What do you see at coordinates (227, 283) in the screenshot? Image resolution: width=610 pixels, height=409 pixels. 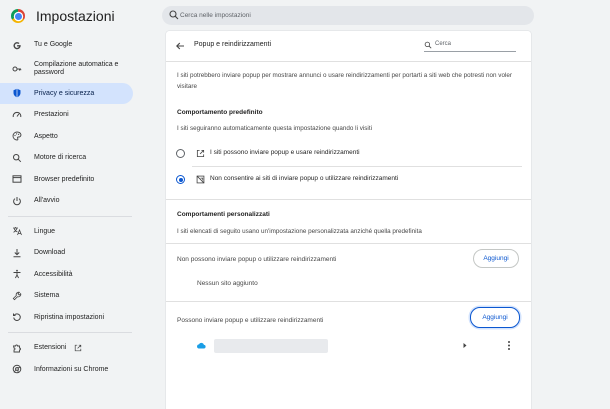 I see `block-list-empty-text: Nessun sito aggiunto` at bounding box center [227, 283].